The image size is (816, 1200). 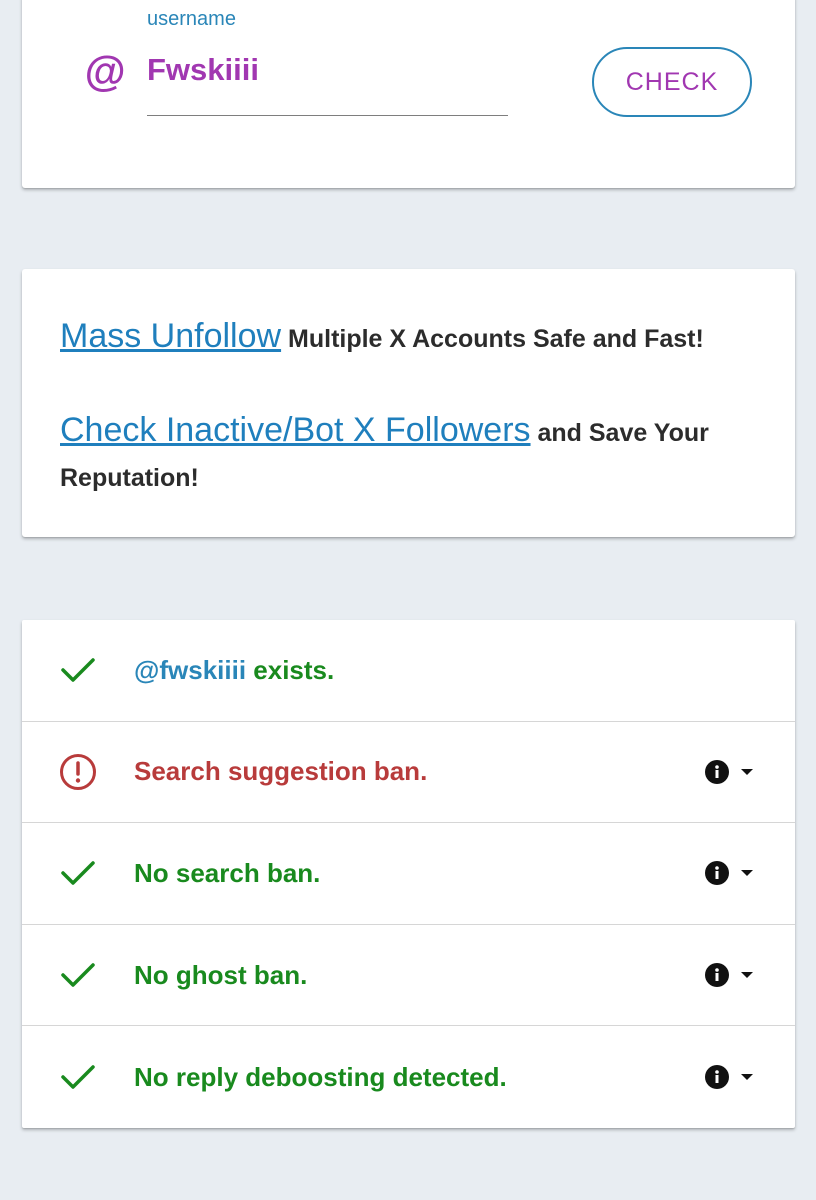 What do you see at coordinates (295, 430) in the screenshot?
I see `check-inactive-followers-link: Check Inactive/Bot X Followers` at bounding box center [295, 430].